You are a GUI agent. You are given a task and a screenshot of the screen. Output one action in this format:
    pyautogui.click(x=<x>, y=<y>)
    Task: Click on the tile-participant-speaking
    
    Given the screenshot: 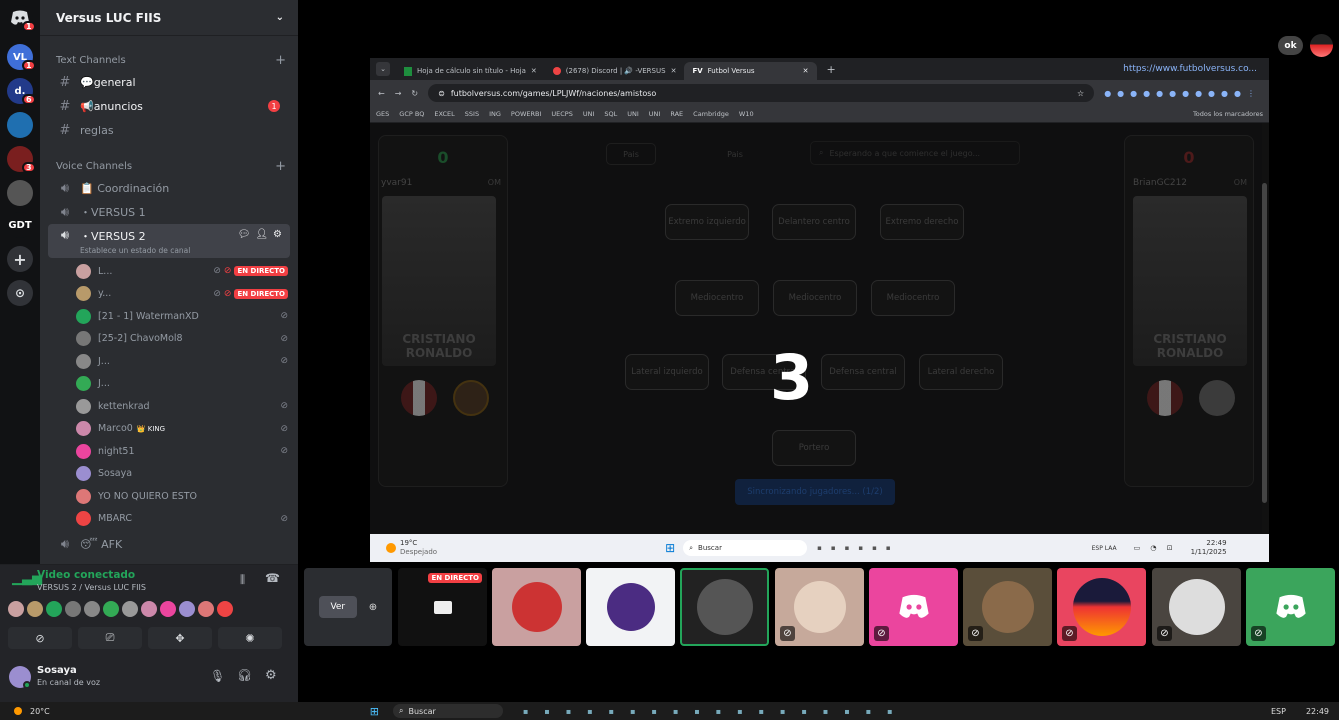 What is the action you would take?
    pyautogui.click(x=724, y=607)
    